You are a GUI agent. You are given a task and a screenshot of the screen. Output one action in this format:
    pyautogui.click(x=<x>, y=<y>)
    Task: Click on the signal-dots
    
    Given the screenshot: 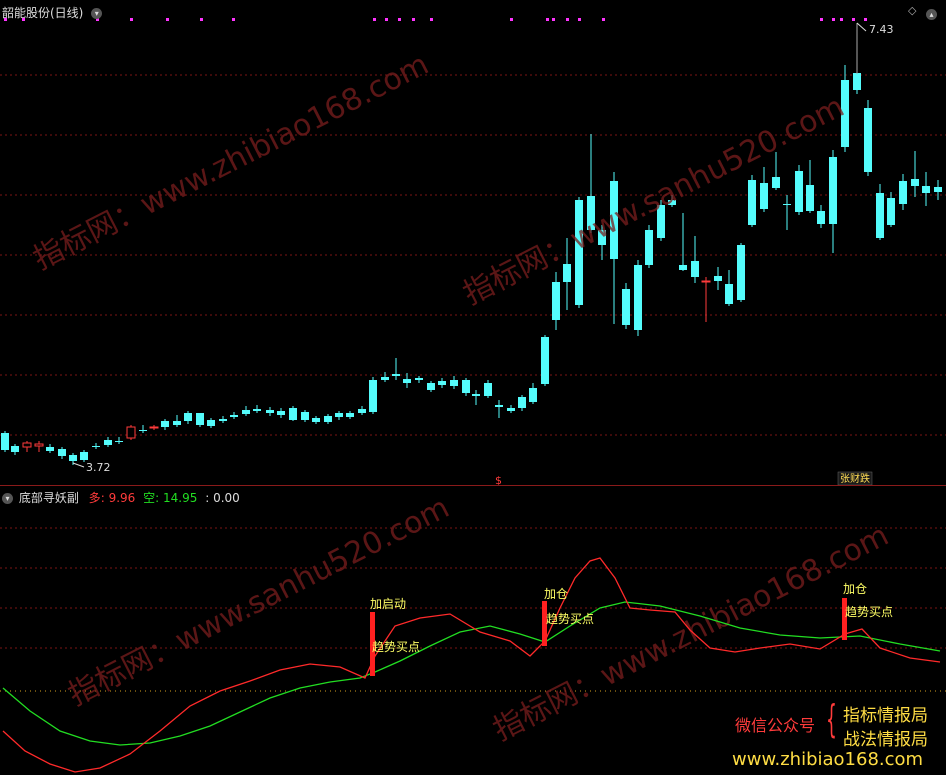 What is the action you would take?
    pyautogui.click(x=435, y=19)
    